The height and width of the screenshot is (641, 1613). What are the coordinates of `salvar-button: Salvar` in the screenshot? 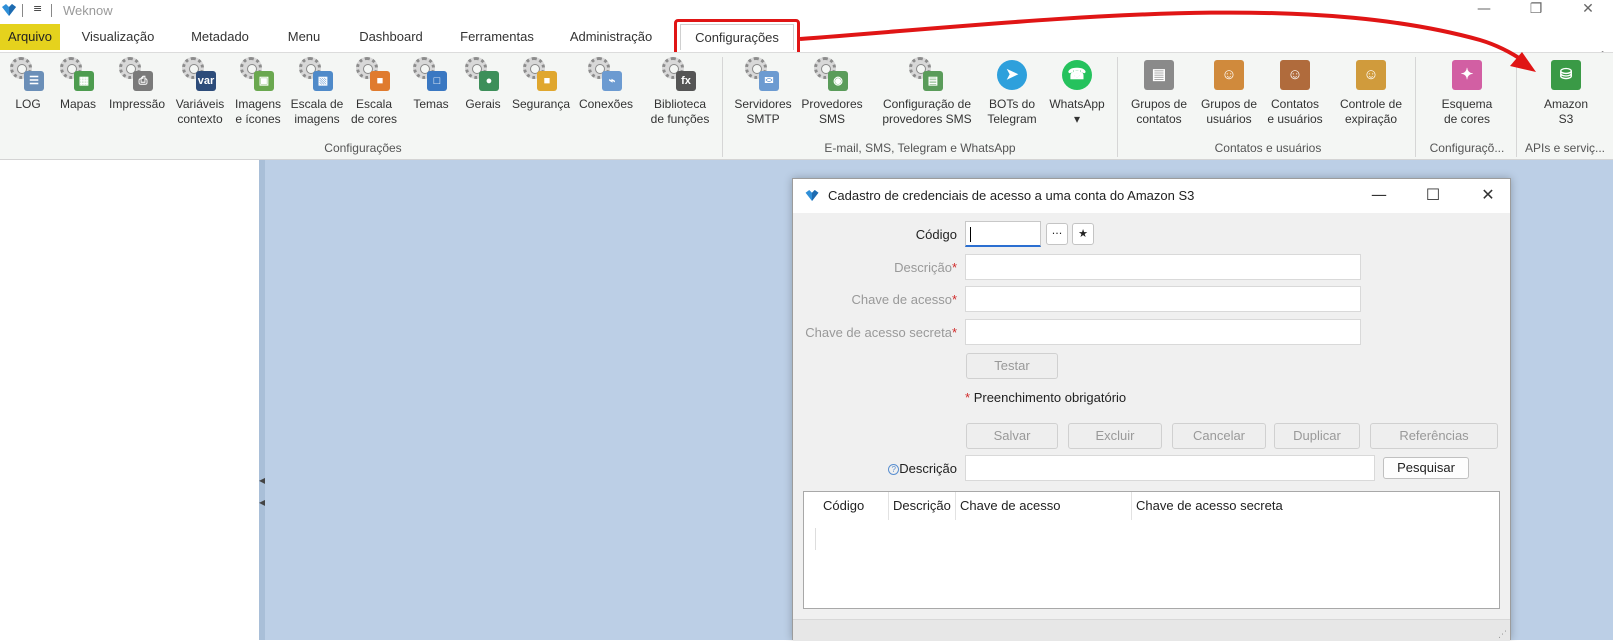 It's located at (1012, 436).